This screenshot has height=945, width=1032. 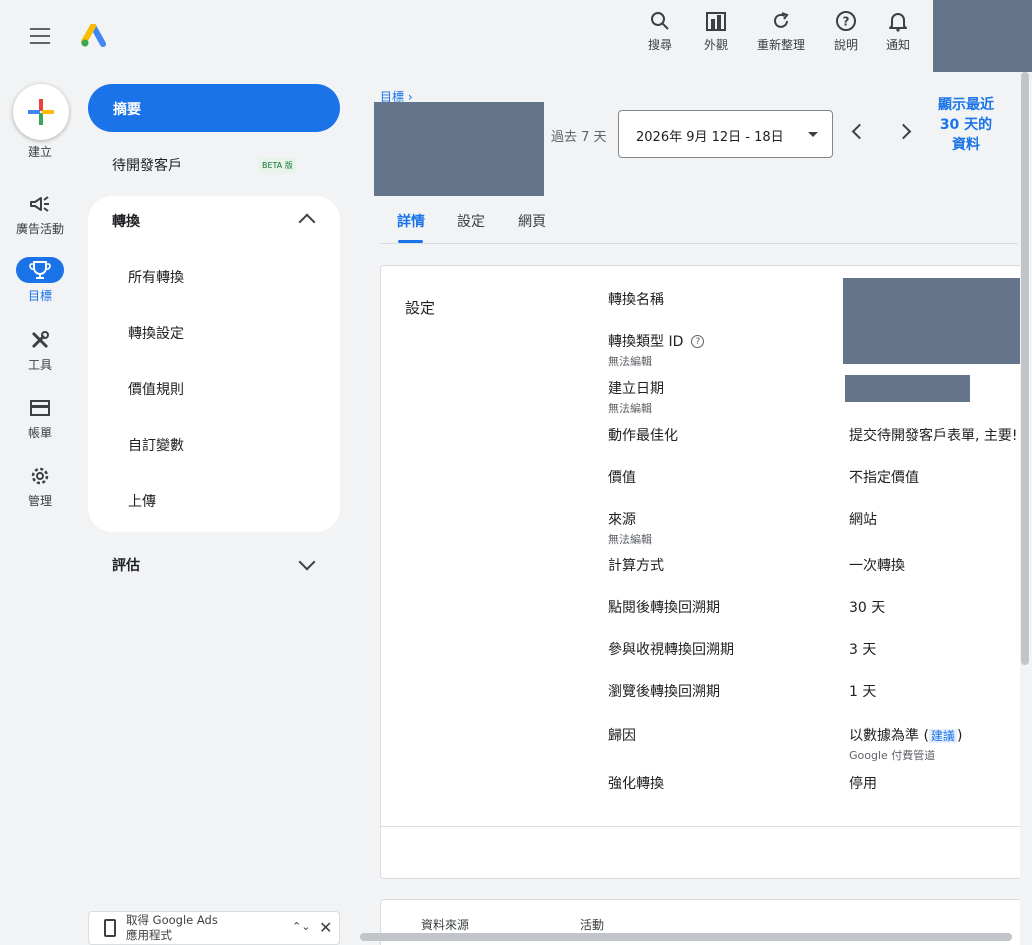 I want to click on tools-icon, so click(x=40, y=340).